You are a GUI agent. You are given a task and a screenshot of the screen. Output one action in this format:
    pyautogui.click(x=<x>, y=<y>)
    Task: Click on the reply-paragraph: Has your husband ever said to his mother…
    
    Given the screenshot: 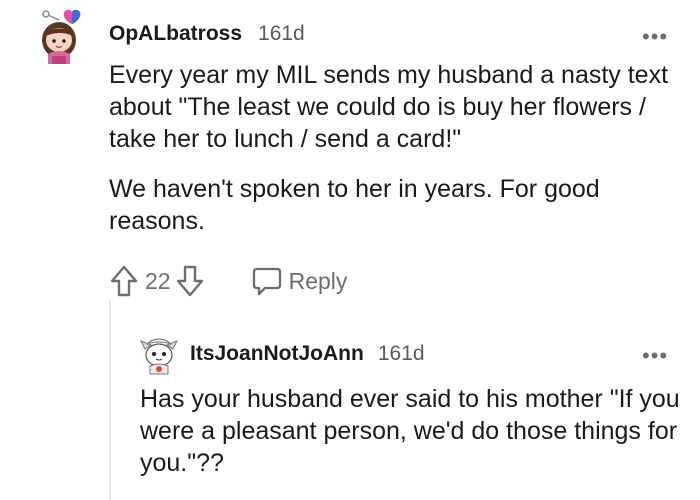 What is the action you would take?
    pyautogui.click(x=410, y=431)
    